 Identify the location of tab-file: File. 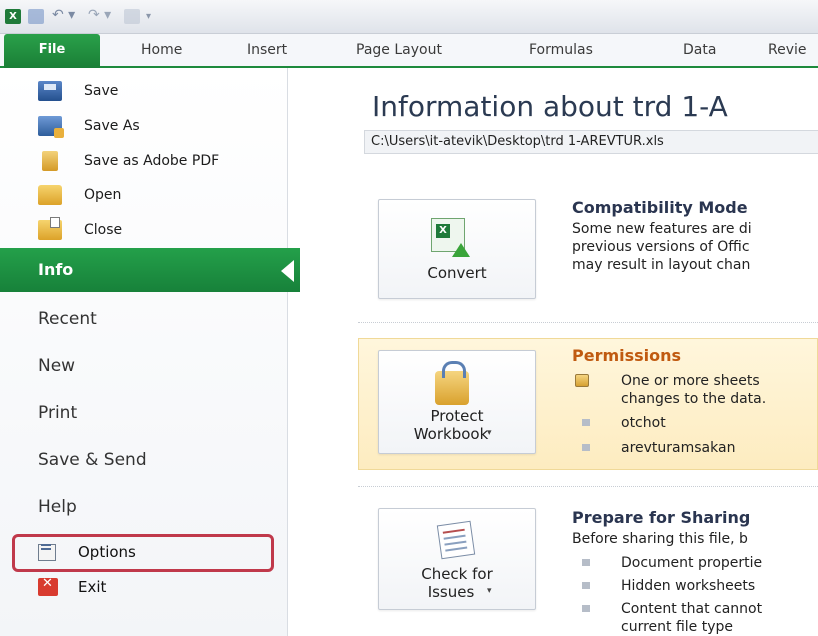
(52, 51).